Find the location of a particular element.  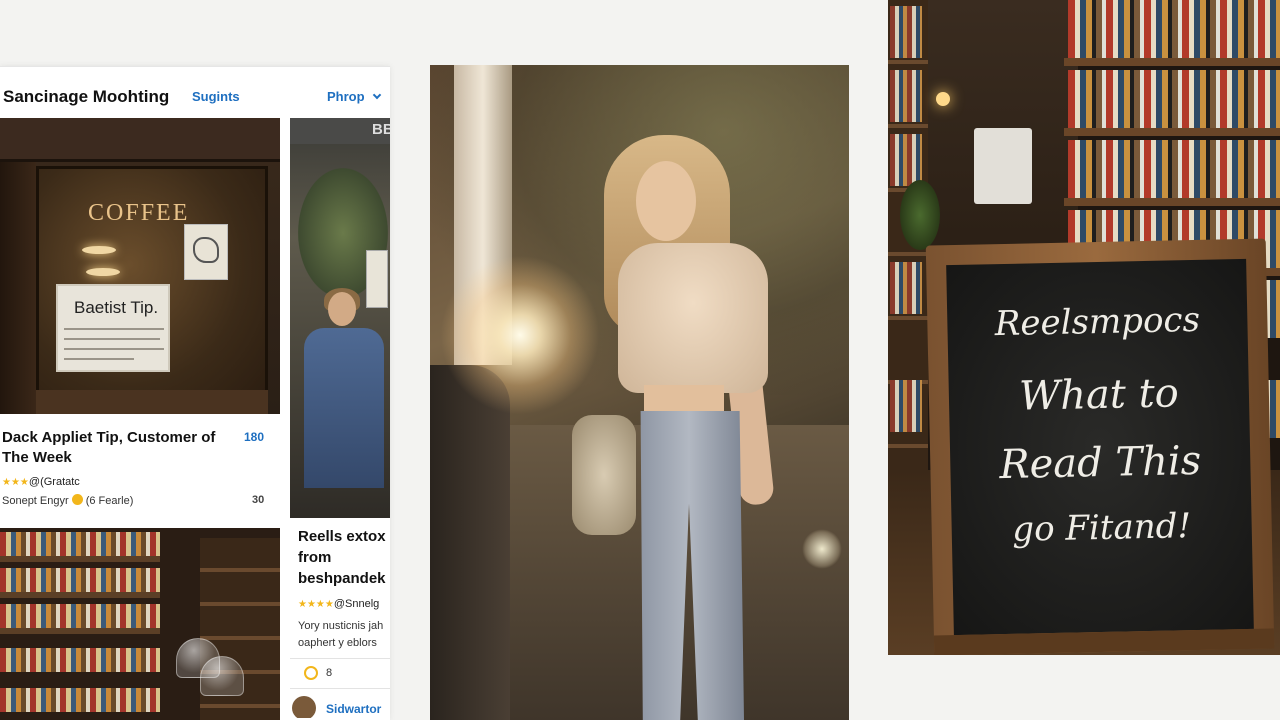

star-rating-icon: ★★★ is located at coordinates (15, 482).